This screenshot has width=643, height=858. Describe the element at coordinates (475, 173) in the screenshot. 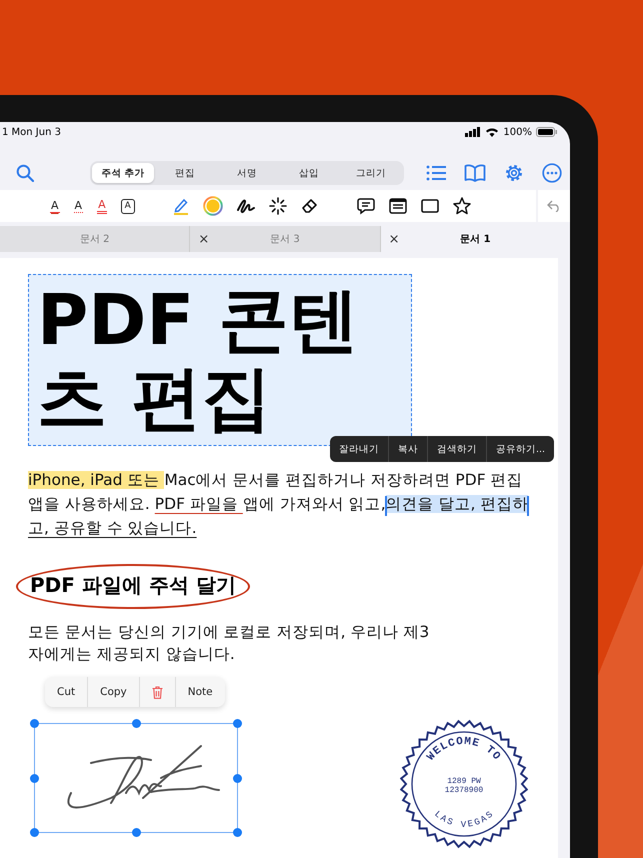

I see `book-icon` at that location.